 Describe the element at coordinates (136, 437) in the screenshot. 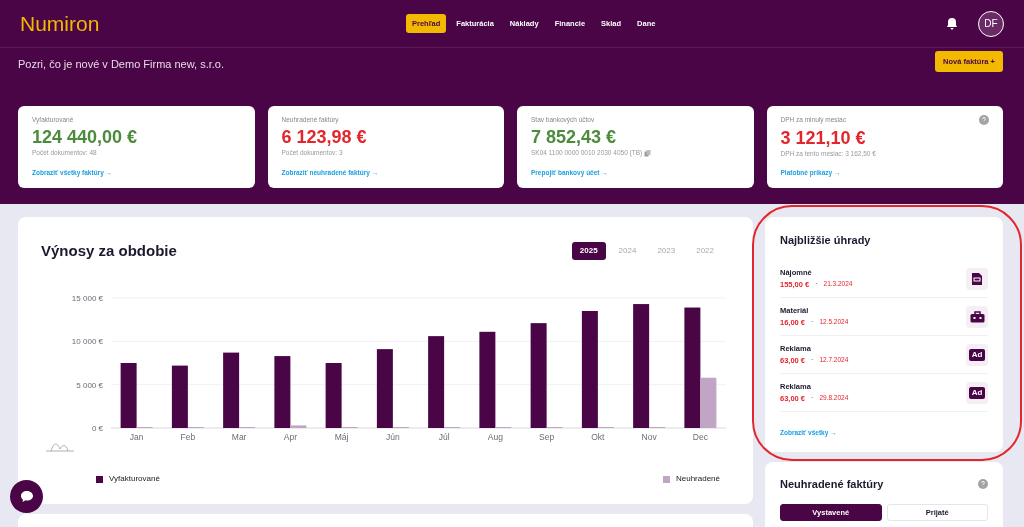

I see `x-axis-label: Jan` at that location.